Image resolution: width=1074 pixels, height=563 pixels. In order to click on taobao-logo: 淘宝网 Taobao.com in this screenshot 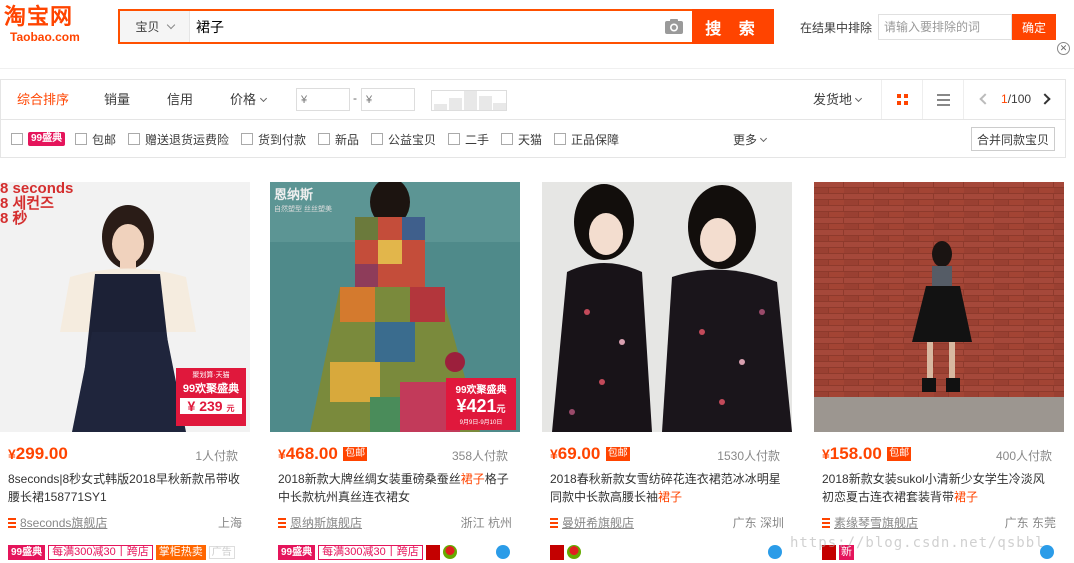, I will do `click(54, 26)`.